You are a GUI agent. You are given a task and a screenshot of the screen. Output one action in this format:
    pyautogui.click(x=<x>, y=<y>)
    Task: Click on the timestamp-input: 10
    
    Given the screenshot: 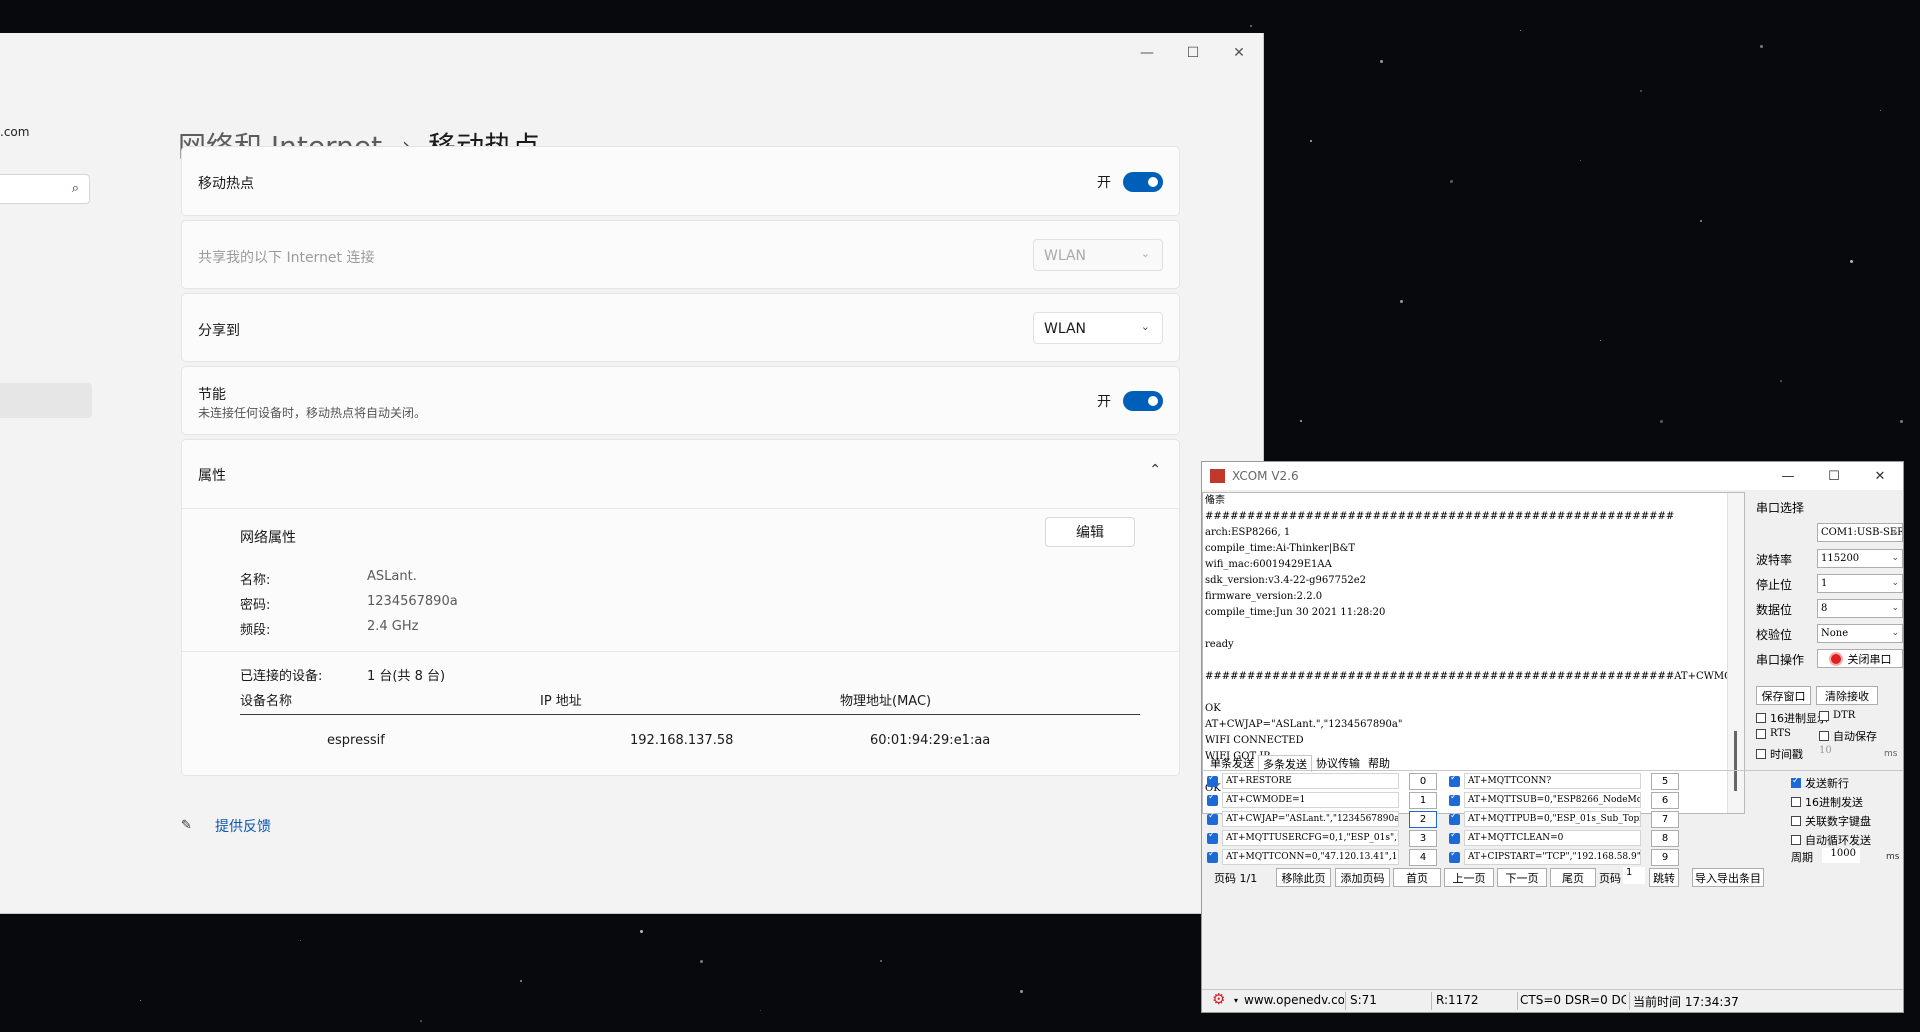 What is the action you would take?
    pyautogui.click(x=1837, y=752)
    